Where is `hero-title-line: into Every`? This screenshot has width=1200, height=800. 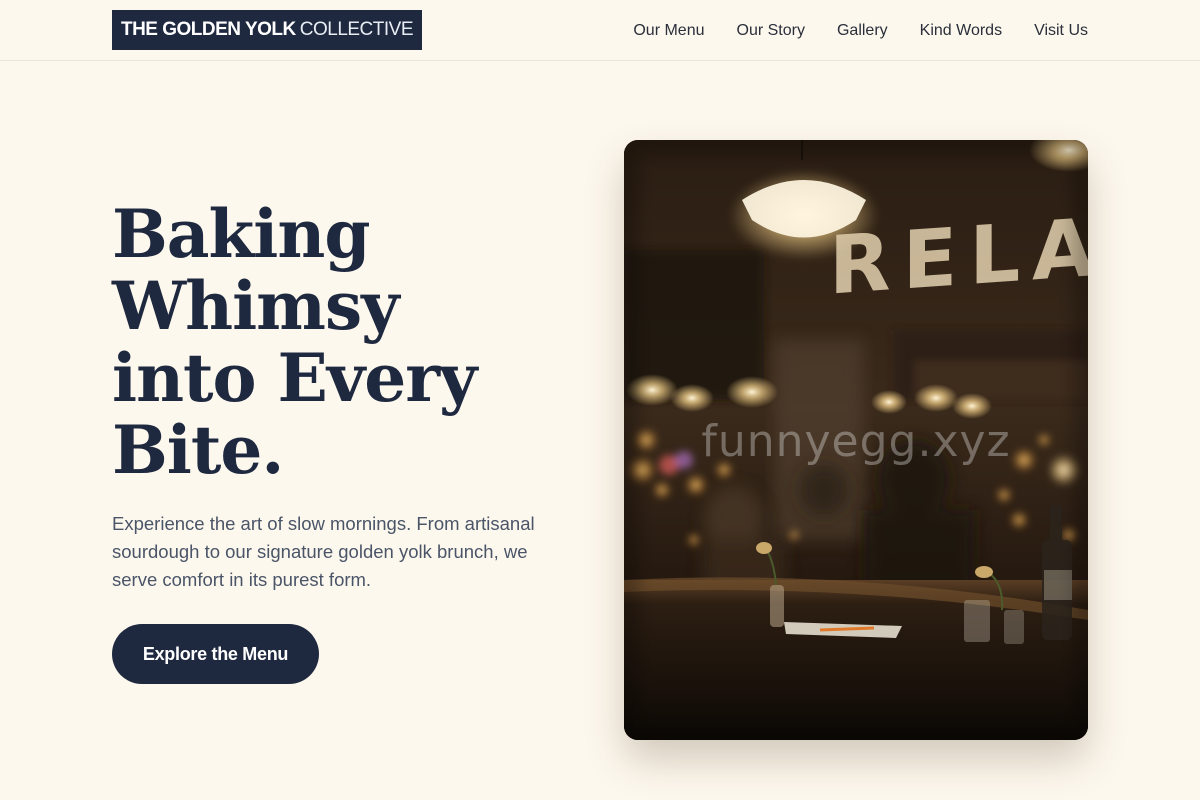 hero-title-line: into Every is located at coordinates (294, 378).